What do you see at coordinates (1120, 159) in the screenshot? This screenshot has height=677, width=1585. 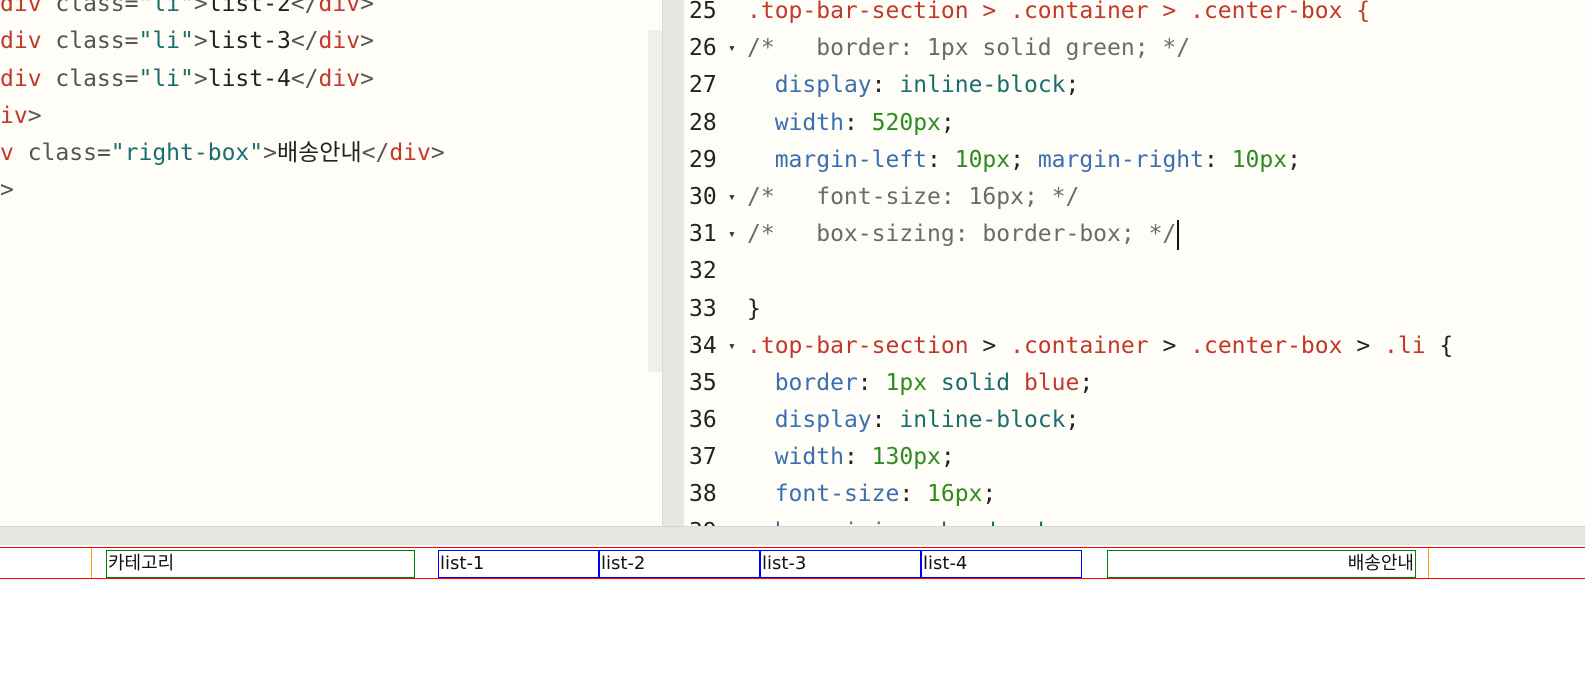 I see `code-token: margin-right` at bounding box center [1120, 159].